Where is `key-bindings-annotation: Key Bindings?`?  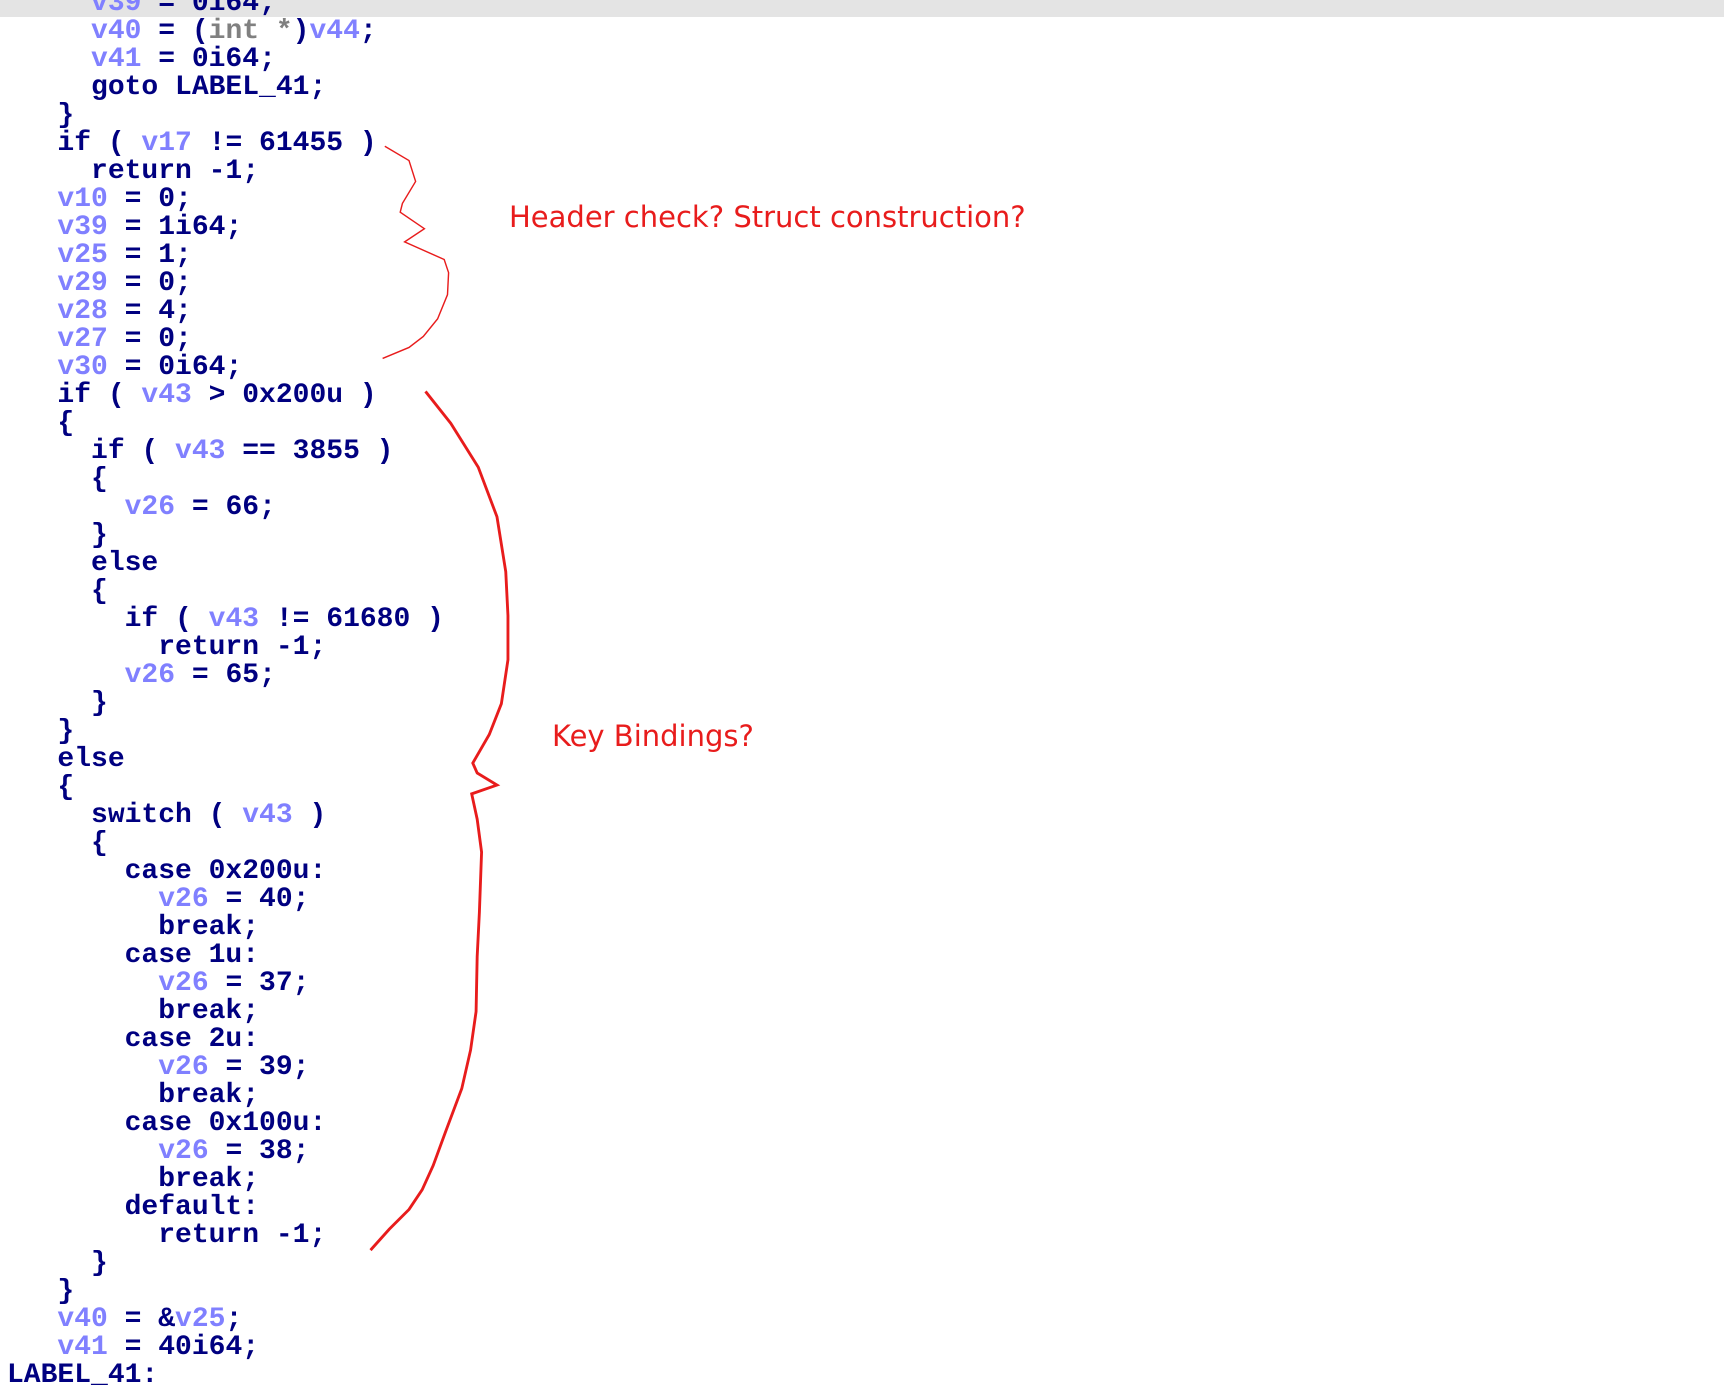 key-bindings-annotation: Key Bindings? is located at coordinates (653, 736).